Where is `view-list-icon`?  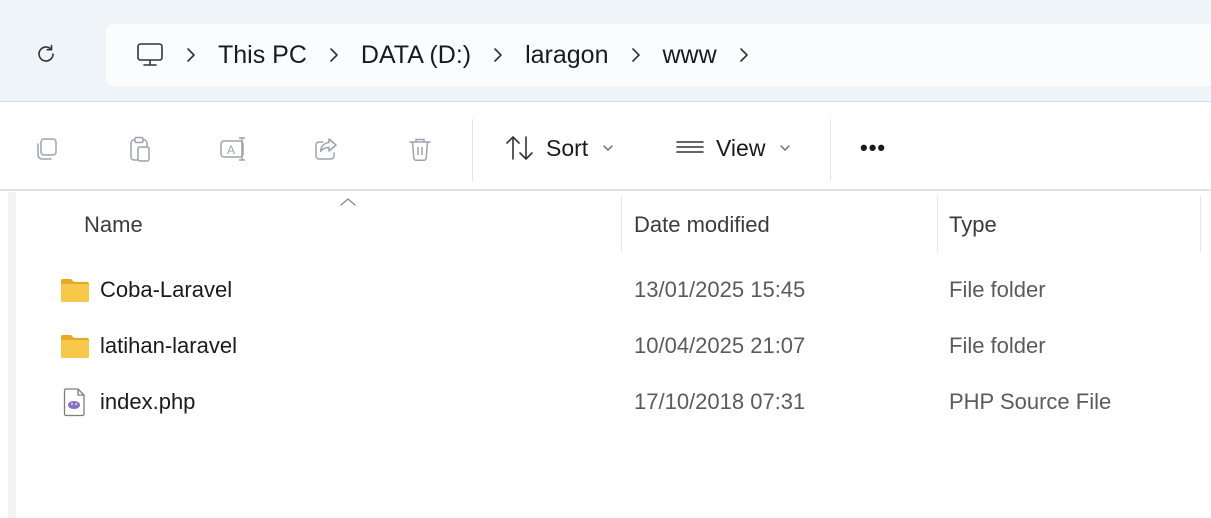
view-list-icon is located at coordinates (690, 147).